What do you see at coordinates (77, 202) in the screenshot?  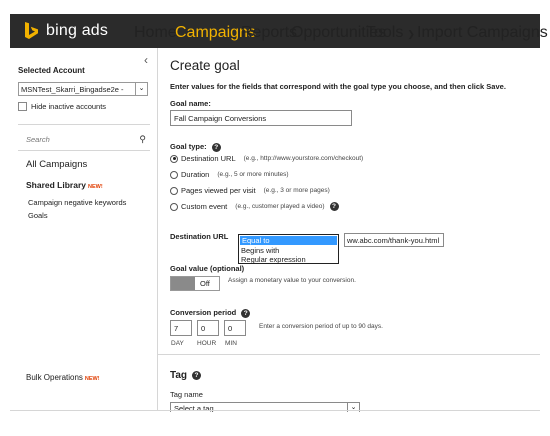 I see `sidebar-item-campaign-negative-keywords: Campaign negative keywords` at bounding box center [77, 202].